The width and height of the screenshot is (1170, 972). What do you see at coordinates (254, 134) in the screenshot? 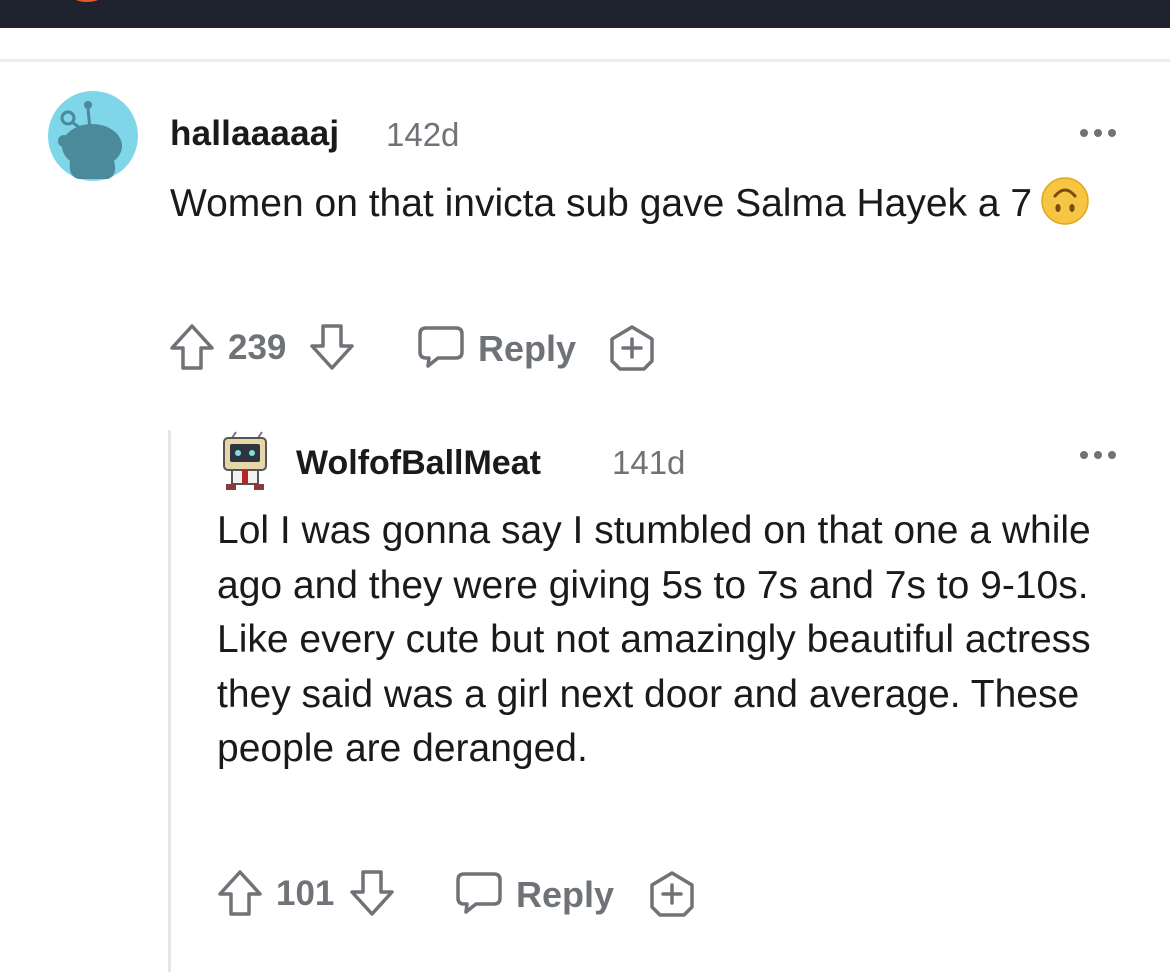
I see `comment-author: hallaaaaaj` at bounding box center [254, 134].